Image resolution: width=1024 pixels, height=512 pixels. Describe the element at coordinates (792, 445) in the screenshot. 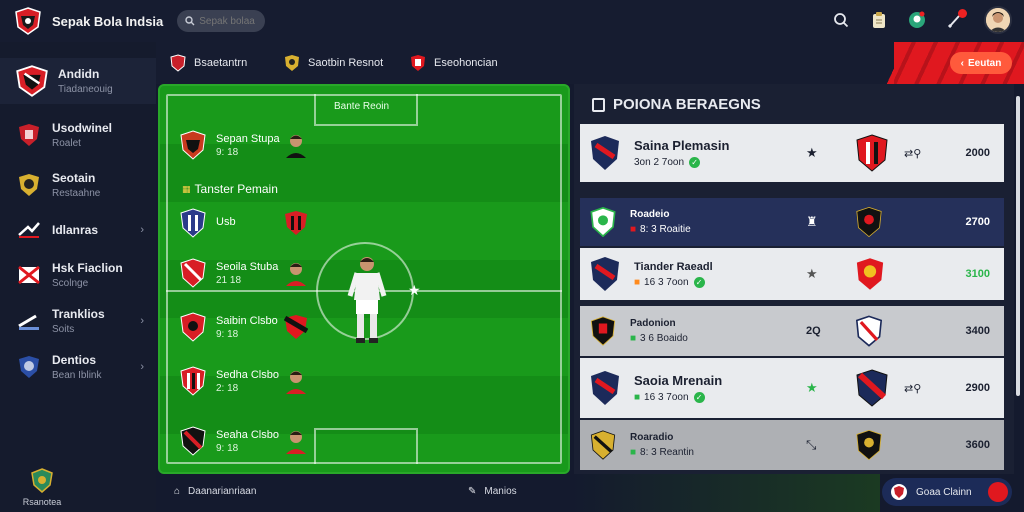

I see `player-card: Roaradio ■ 8: 3 Reantin ⤡ 3600` at that location.